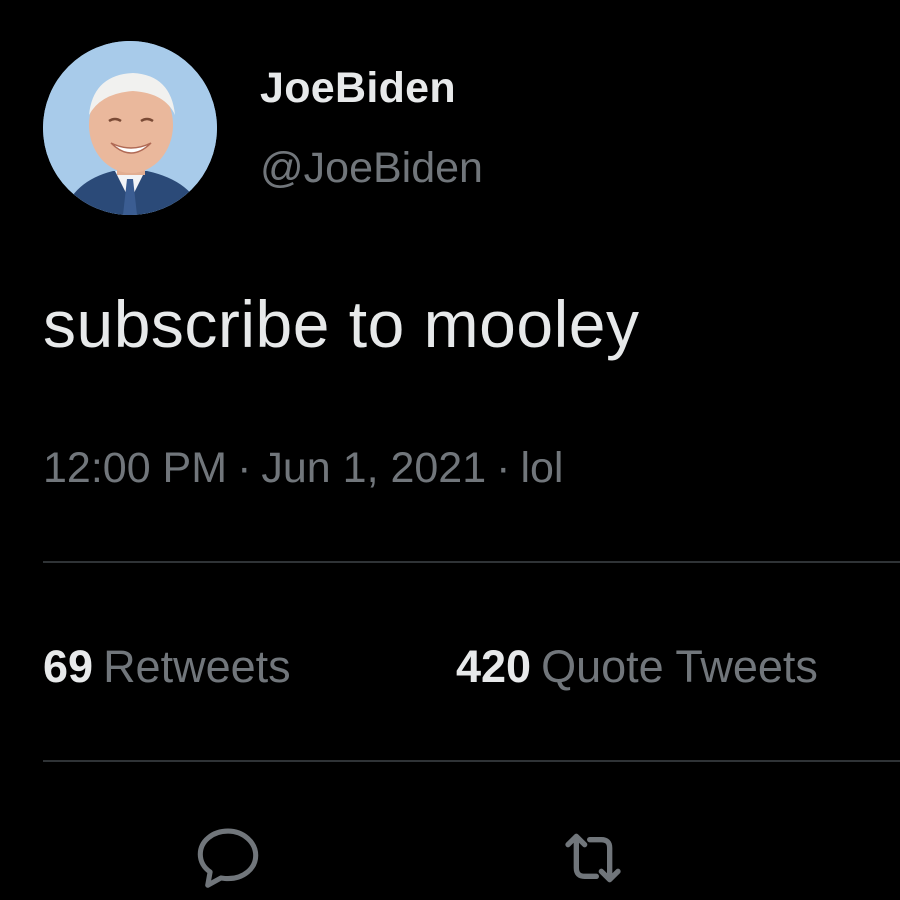 This screenshot has height=900, width=900. I want to click on tweet-date: Jun 1, 2021, so click(373, 468).